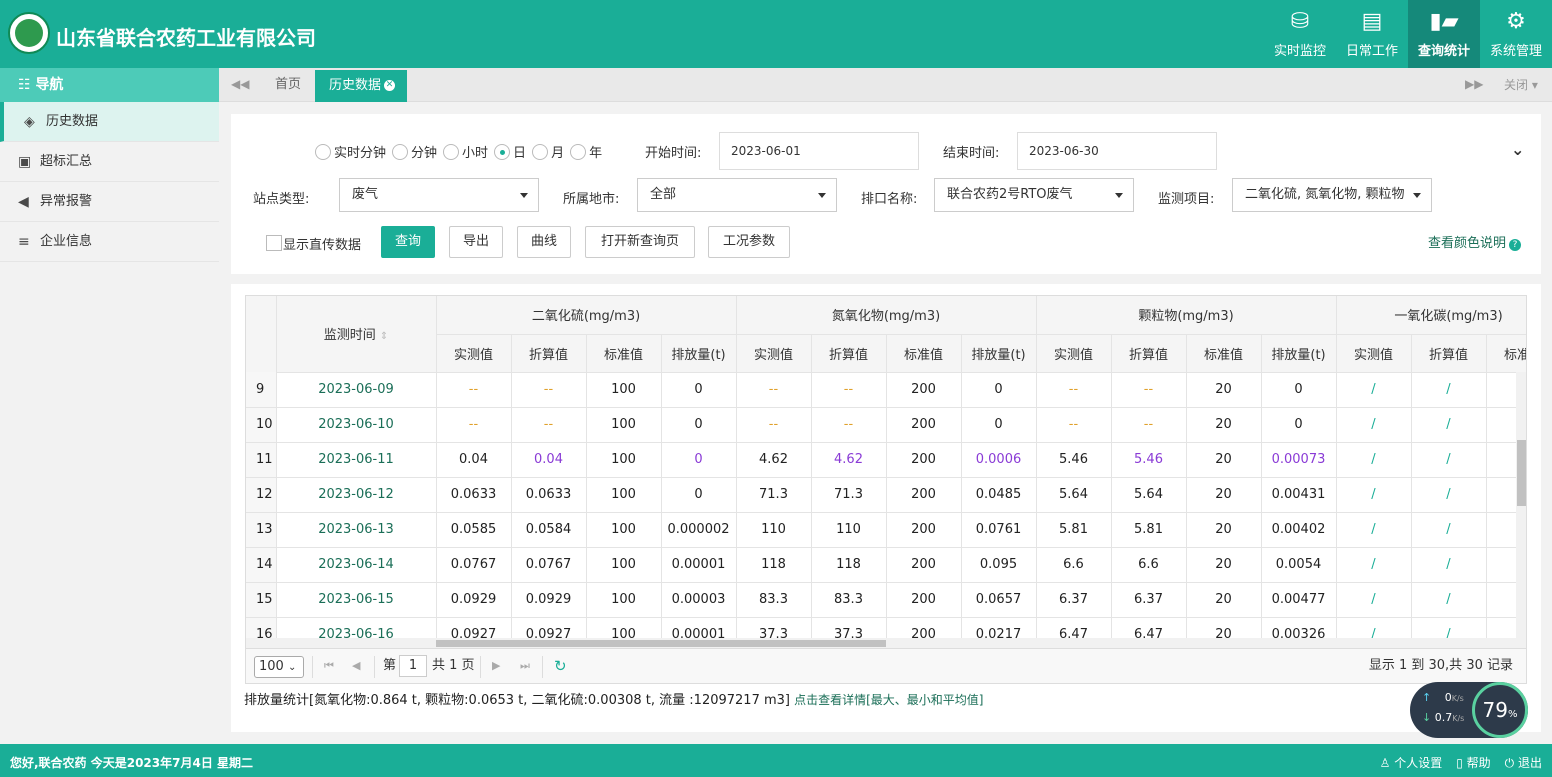 This screenshot has width=1552, height=777. Describe the element at coordinates (1372, 34) in the screenshot. I see `nav-daily-work: ▤ 日常工作` at that location.